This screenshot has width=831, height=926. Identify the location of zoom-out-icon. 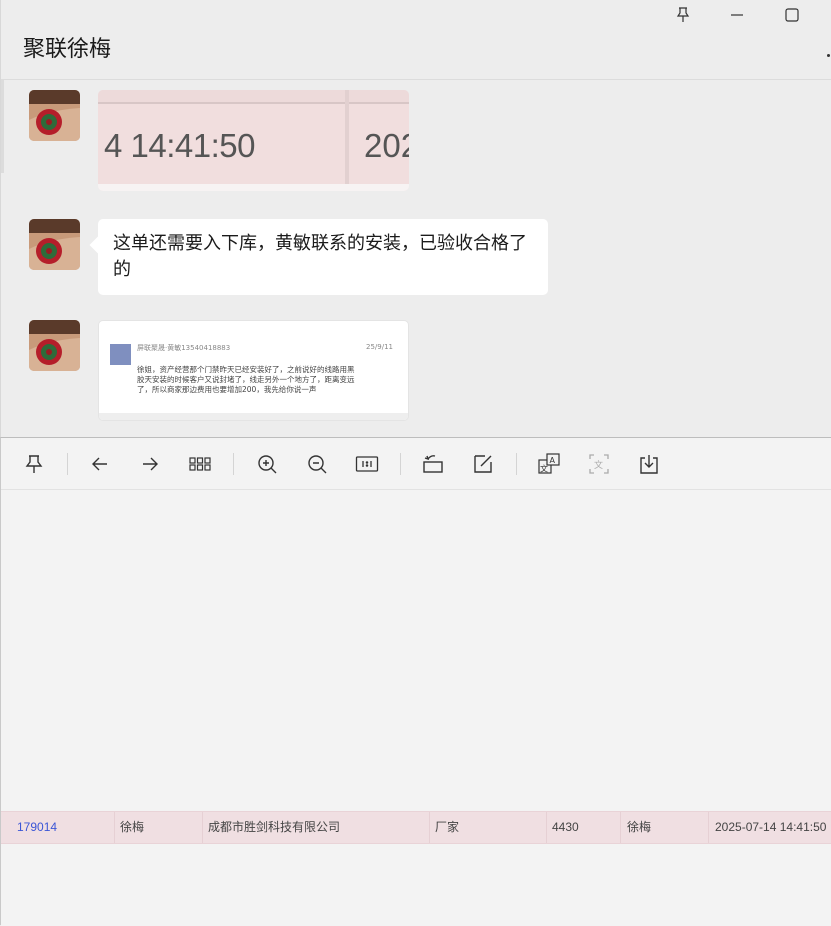
(317, 464).